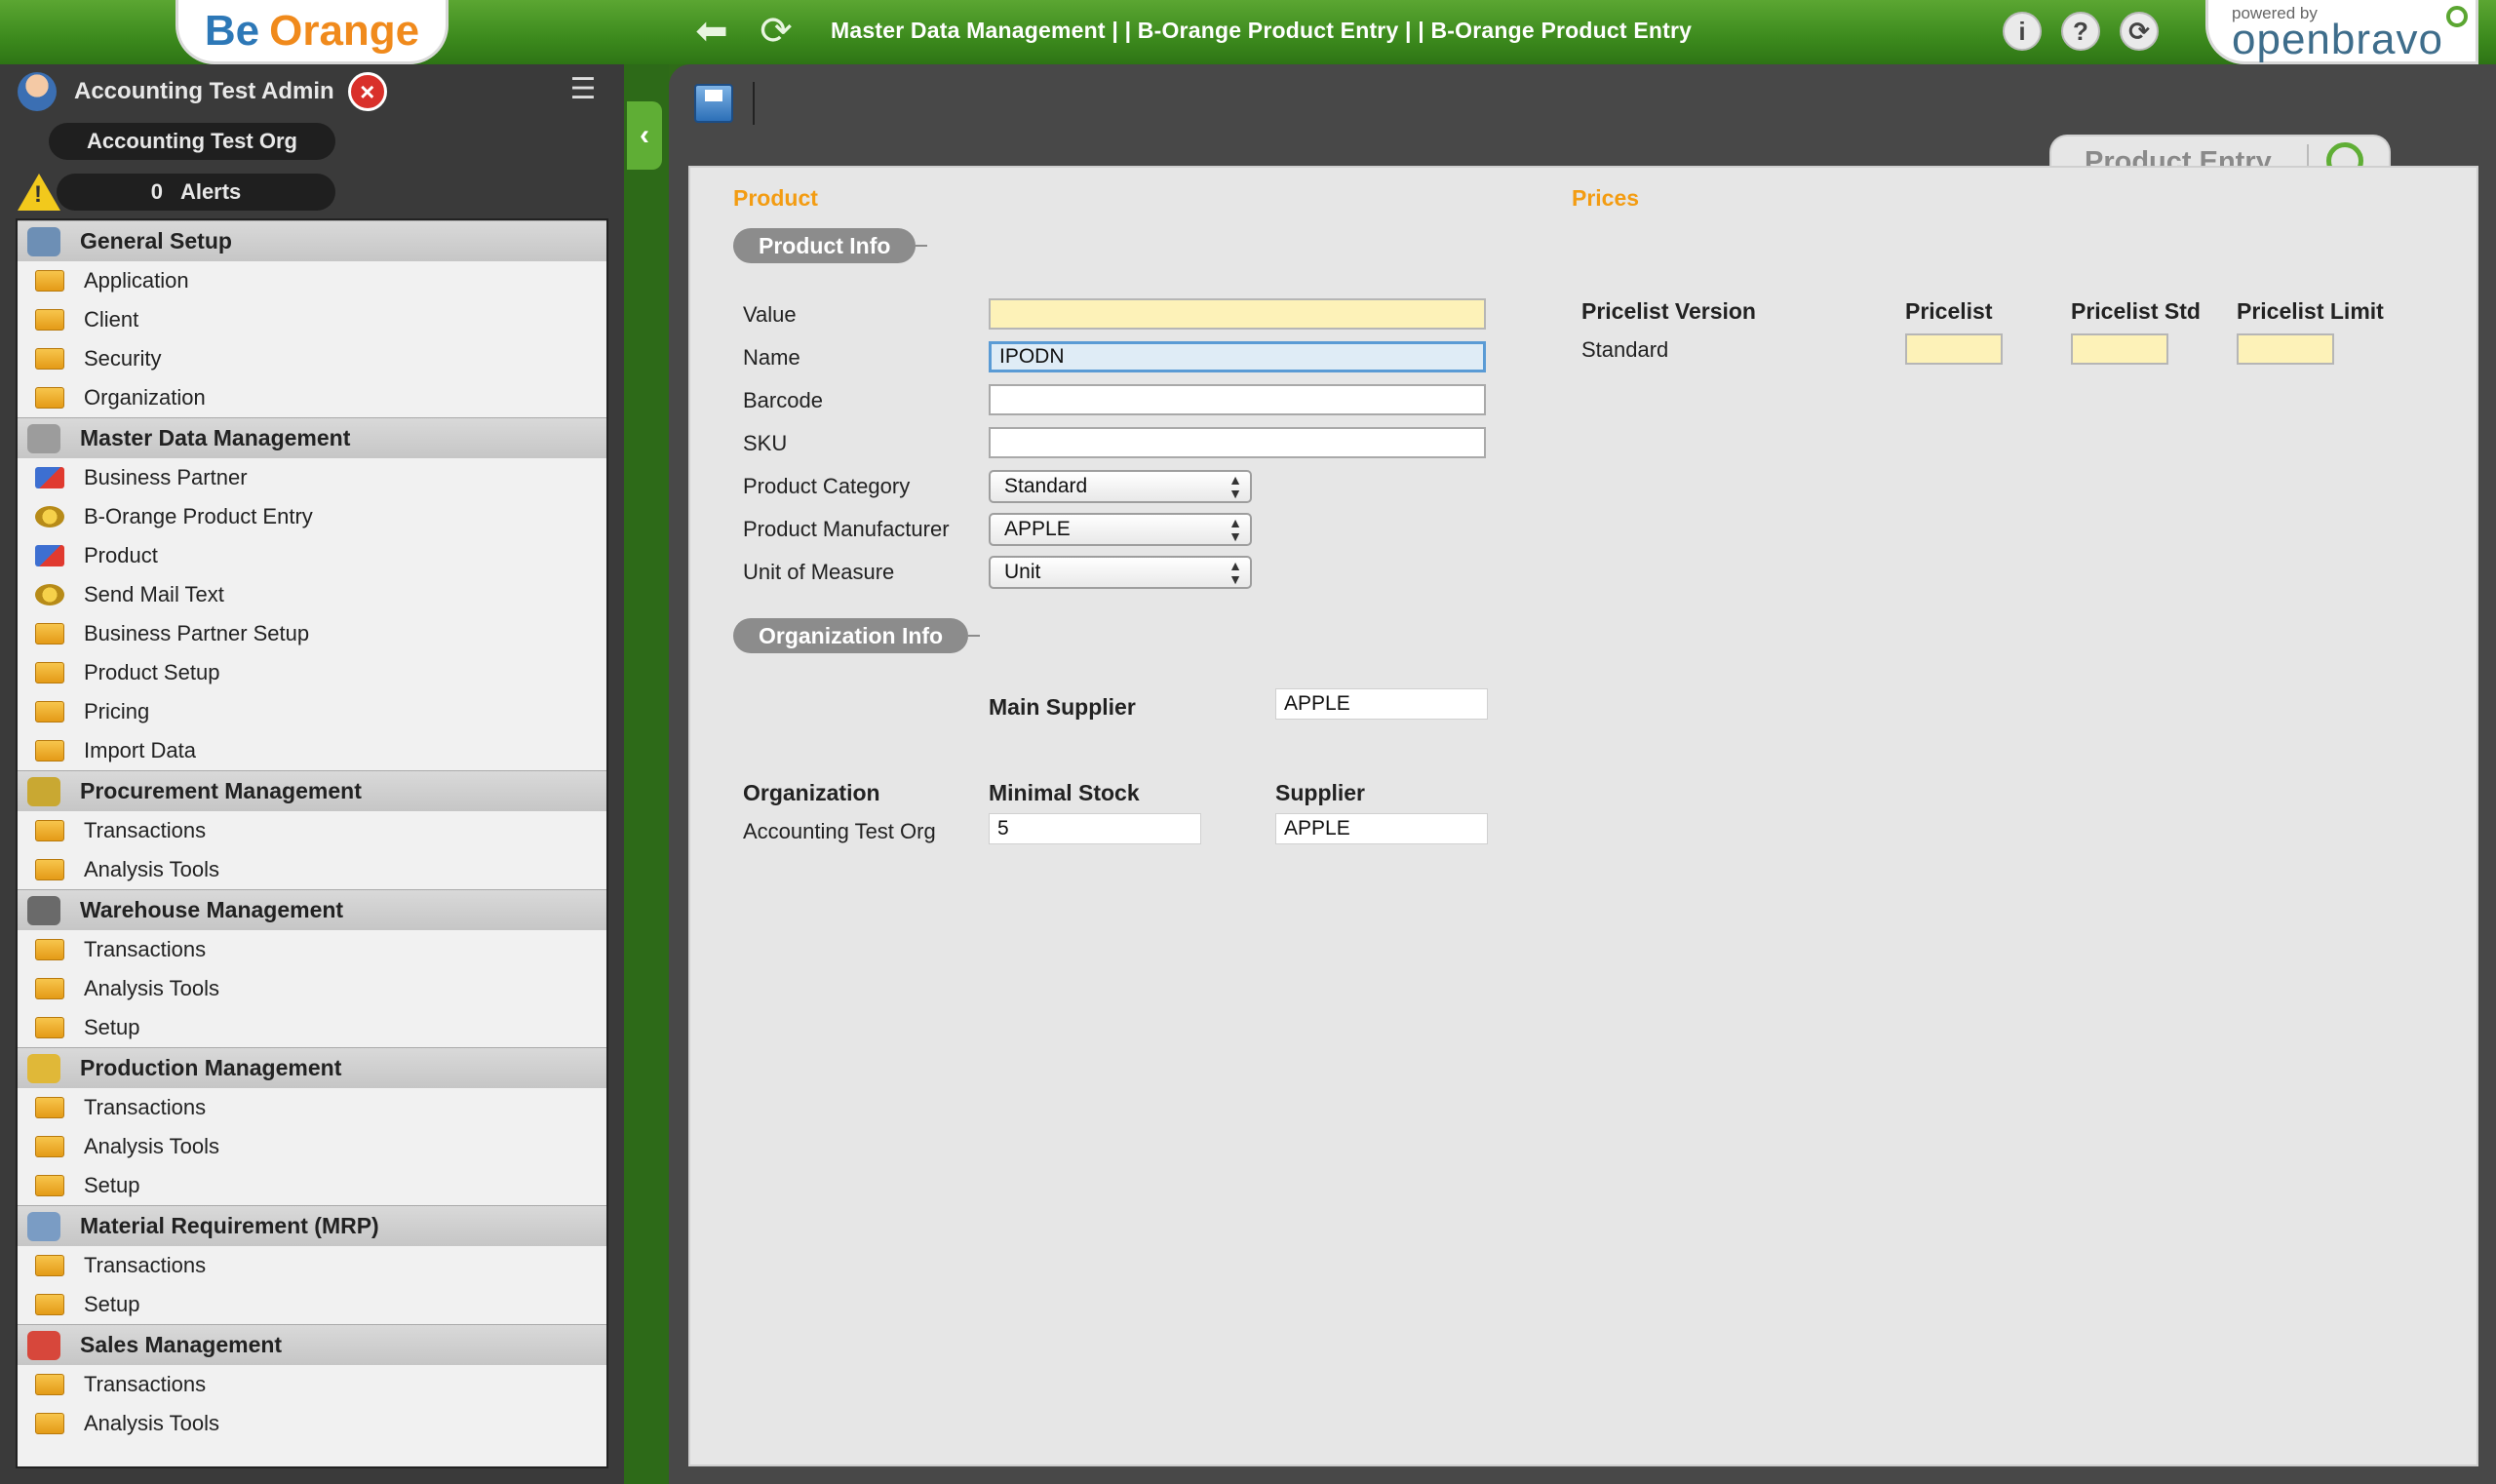  Describe the element at coordinates (312, 397) in the screenshot. I see `menu-item: Organization` at that location.